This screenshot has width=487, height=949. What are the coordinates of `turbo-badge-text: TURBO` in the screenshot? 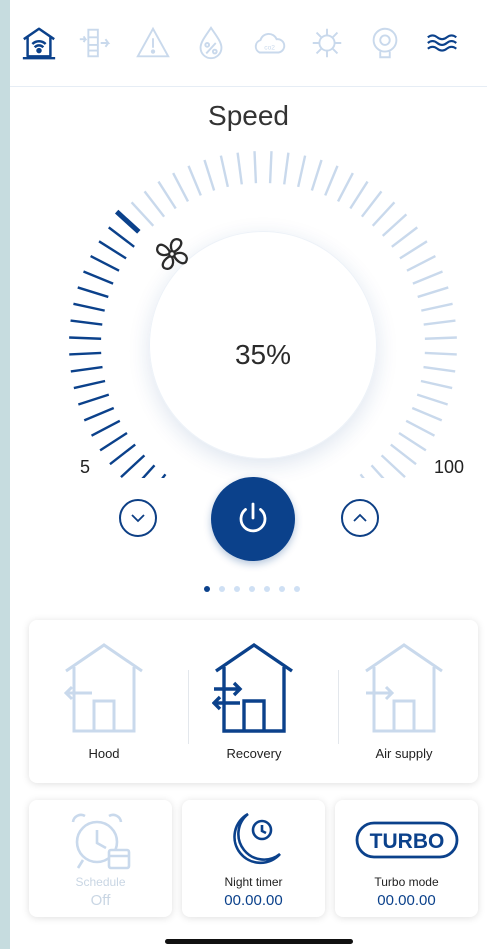 It's located at (407, 841).